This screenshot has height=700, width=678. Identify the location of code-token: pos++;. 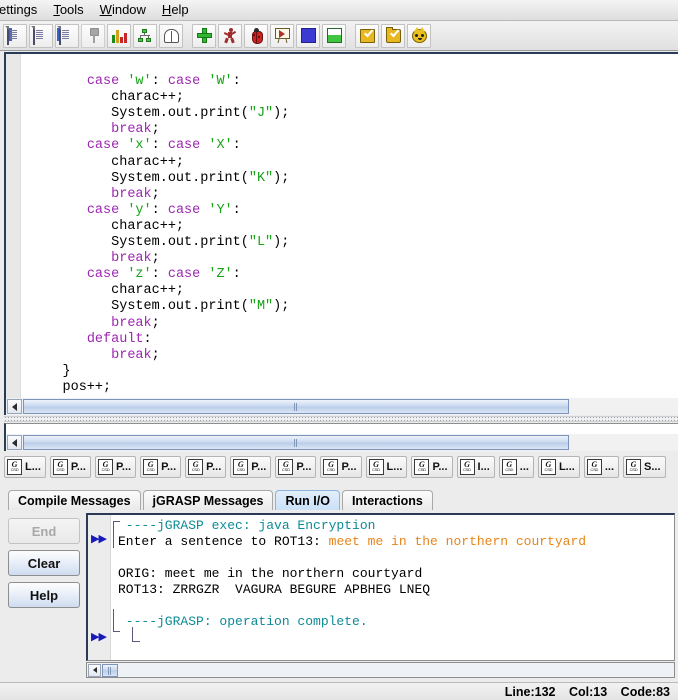
(67, 387).